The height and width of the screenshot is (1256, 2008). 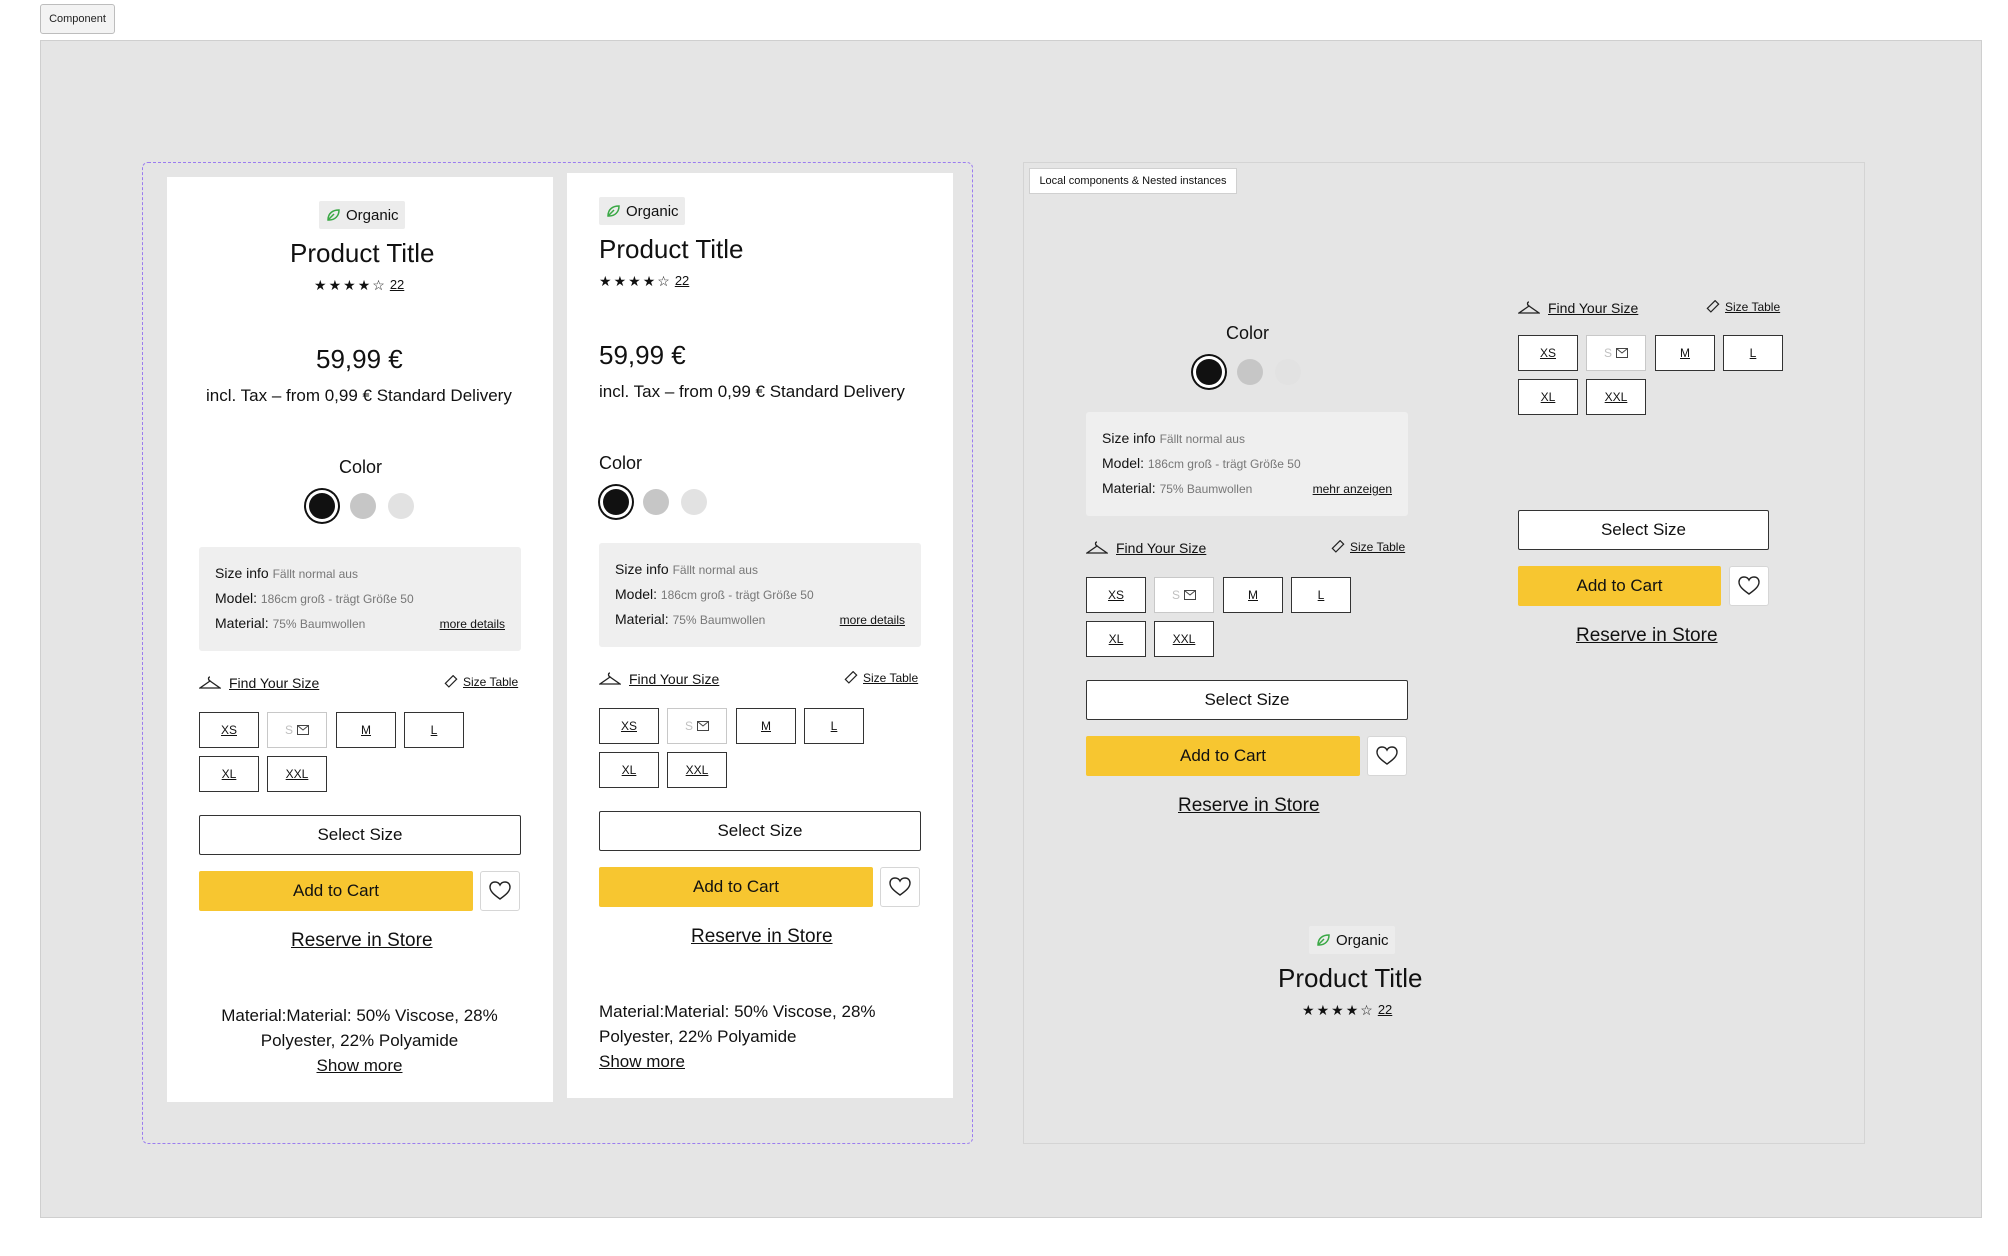 I want to click on material-label: Material:, so click(x=1129, y=488).